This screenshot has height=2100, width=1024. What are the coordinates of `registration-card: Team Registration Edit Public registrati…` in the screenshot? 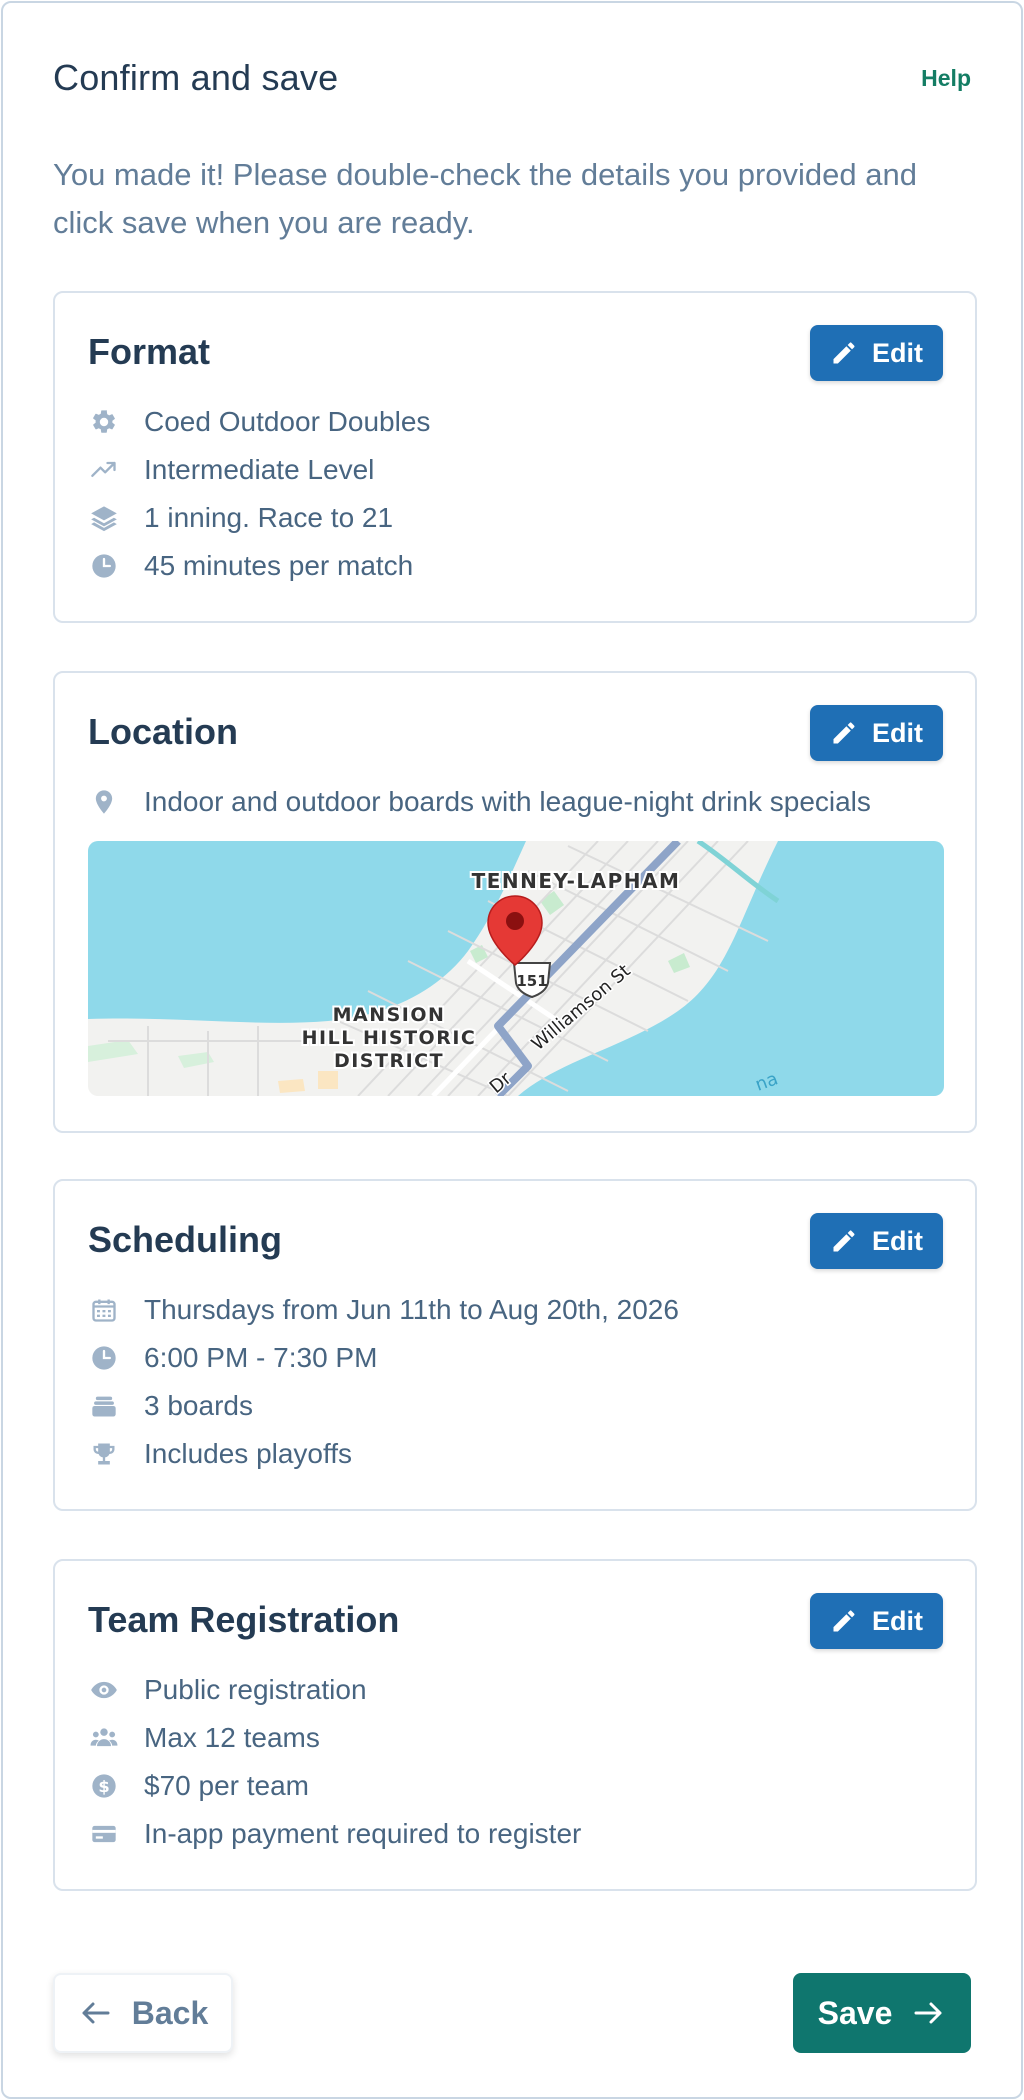 It's located at (515, 1725).